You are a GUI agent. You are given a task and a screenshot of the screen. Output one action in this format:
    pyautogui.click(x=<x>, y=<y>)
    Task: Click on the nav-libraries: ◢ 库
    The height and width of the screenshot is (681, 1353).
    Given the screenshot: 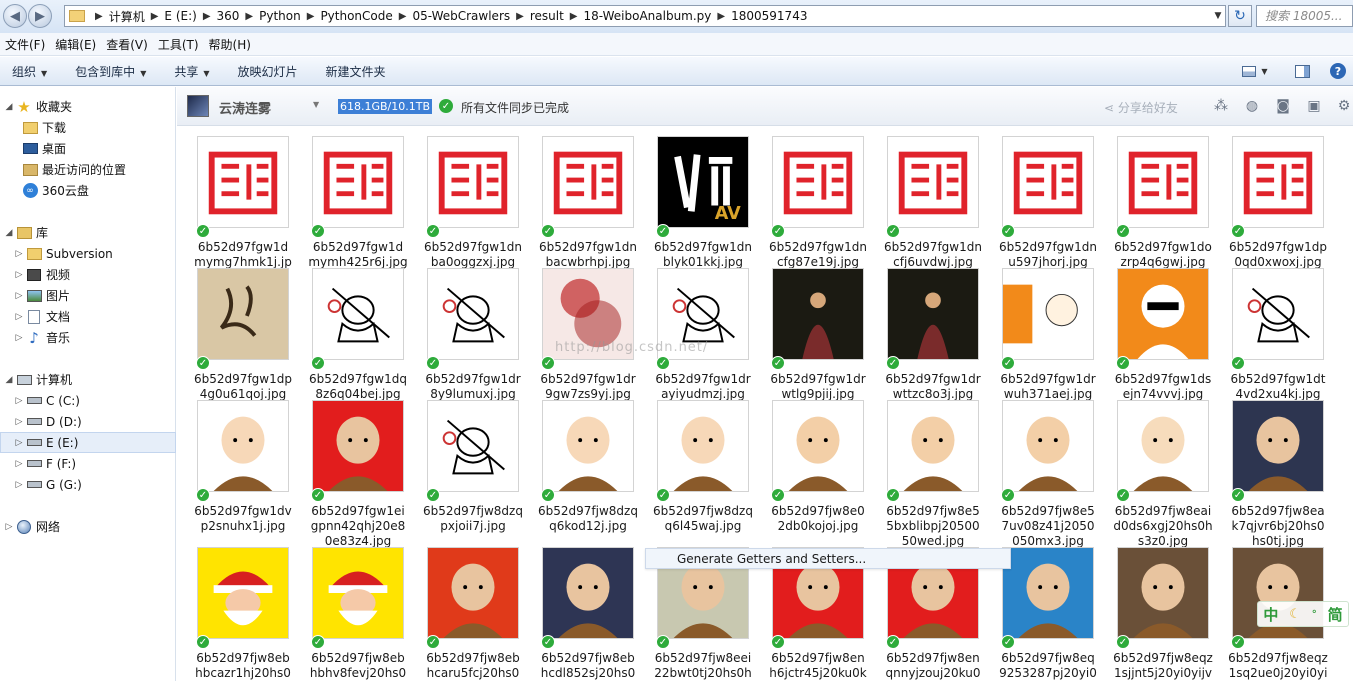 What is the action you would take?
    pyautogui.click(x=88, y=232)
    